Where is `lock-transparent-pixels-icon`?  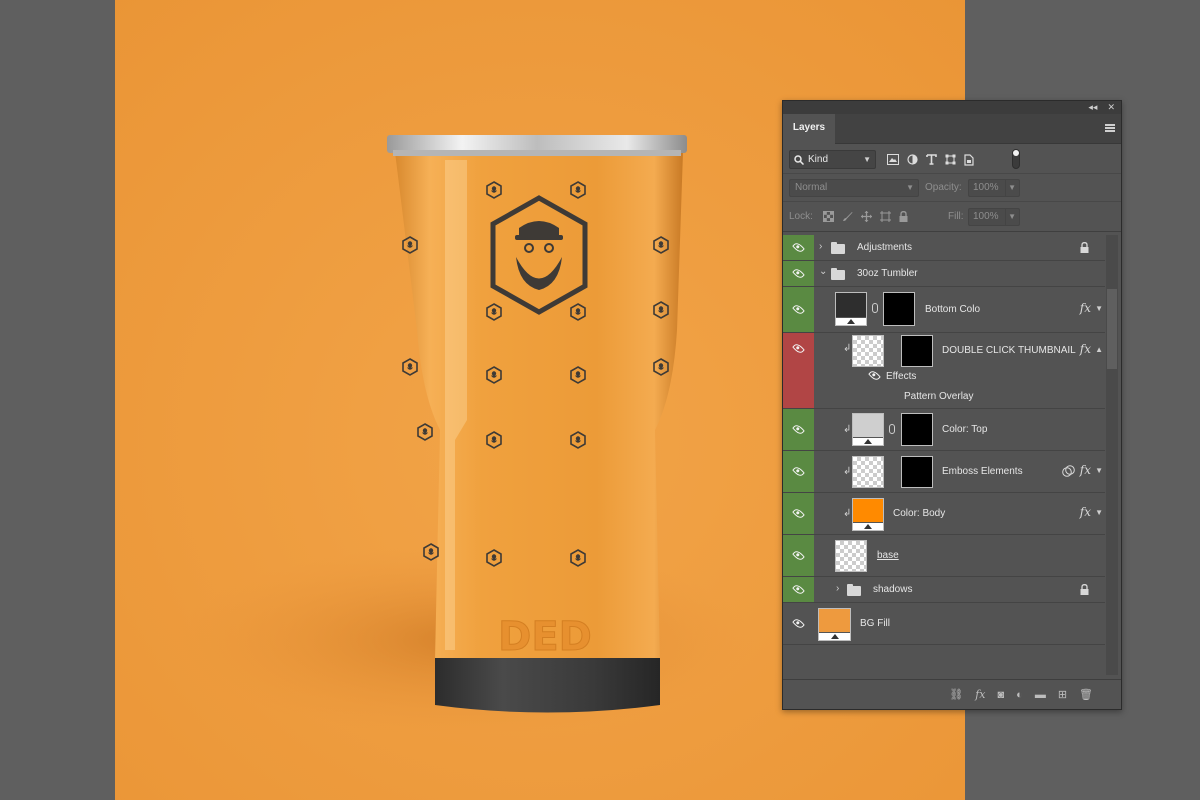 lock-transparent-pixels-icon is located at coordinates (828, 216).